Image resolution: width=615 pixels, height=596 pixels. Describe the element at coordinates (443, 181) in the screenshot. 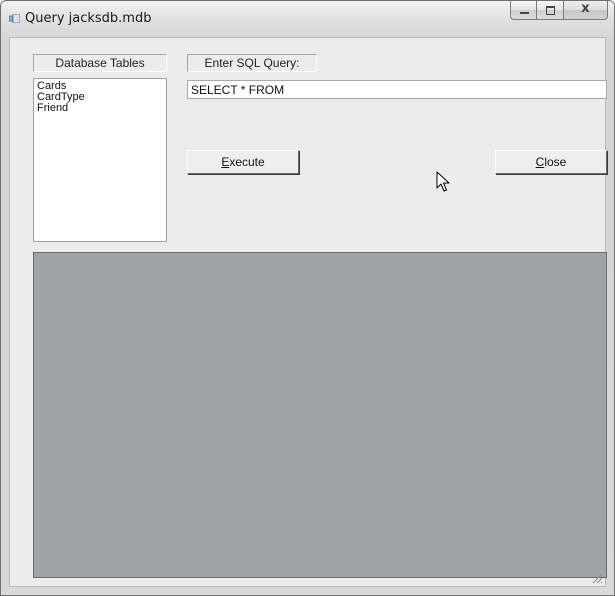

I see `mouse-pointer-icon` at that location.